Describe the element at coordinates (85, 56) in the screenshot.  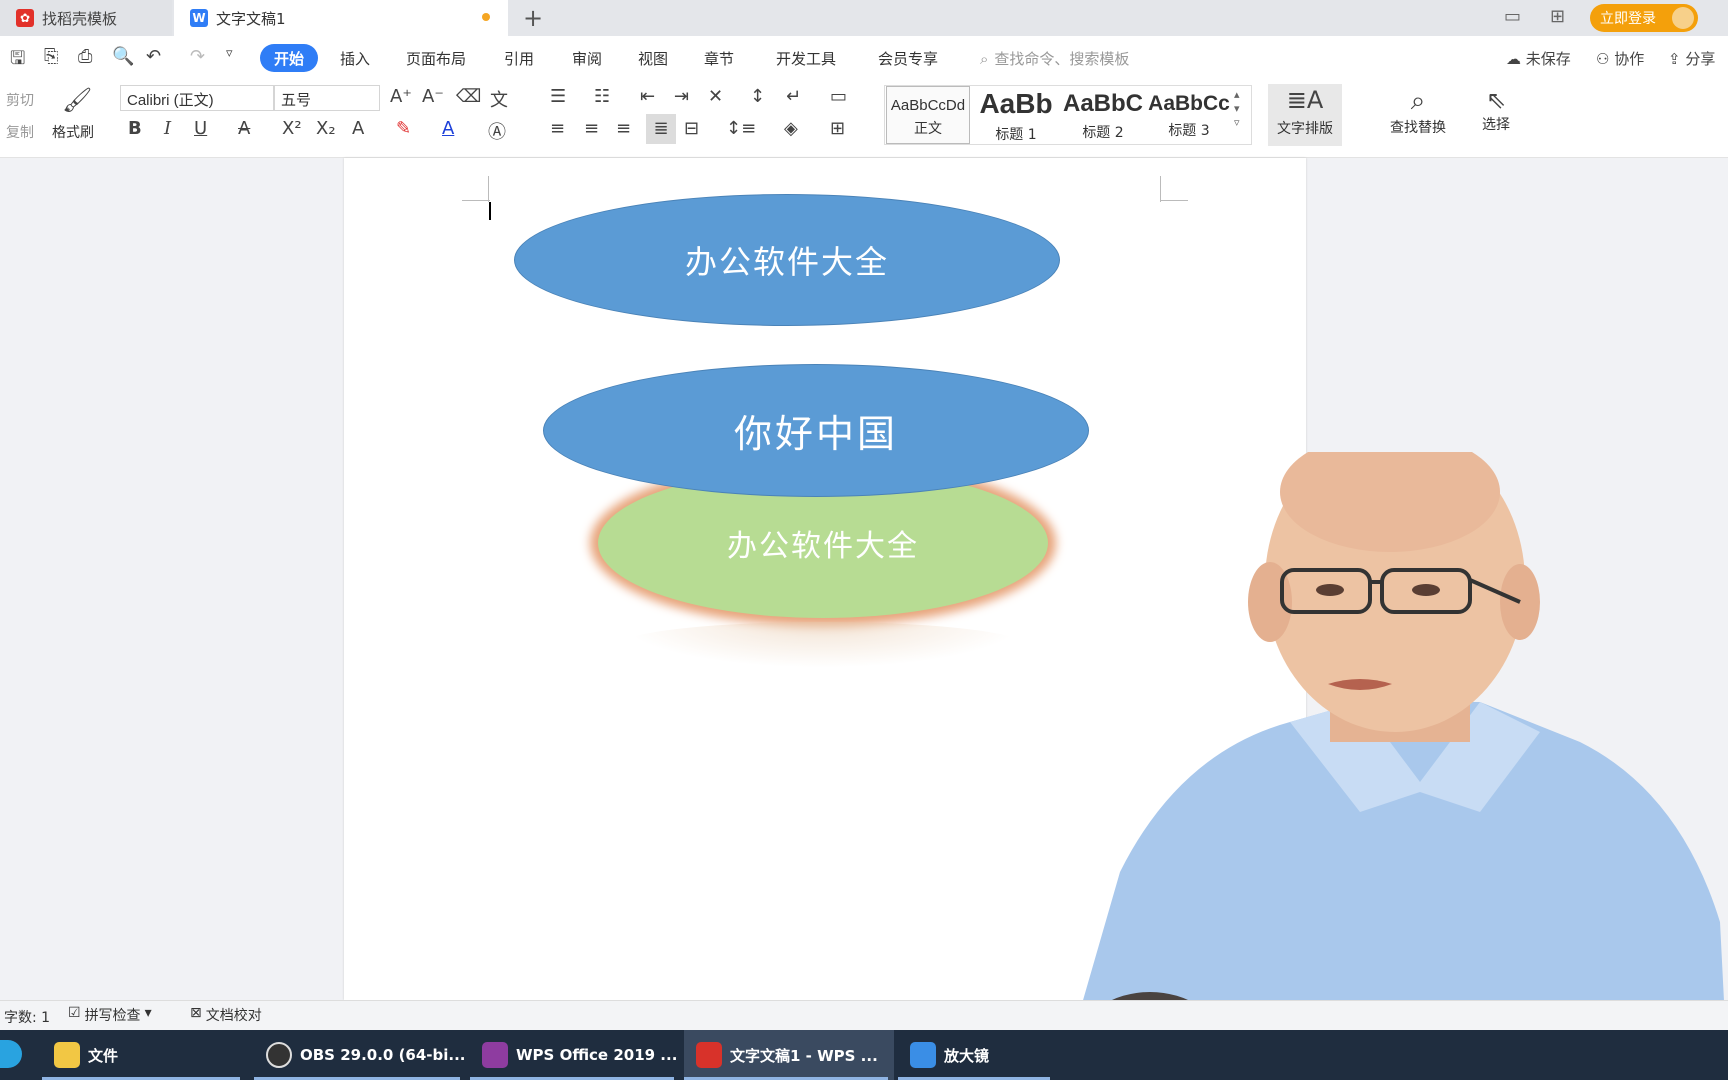
I see `print-icon: ⎙` at that location.